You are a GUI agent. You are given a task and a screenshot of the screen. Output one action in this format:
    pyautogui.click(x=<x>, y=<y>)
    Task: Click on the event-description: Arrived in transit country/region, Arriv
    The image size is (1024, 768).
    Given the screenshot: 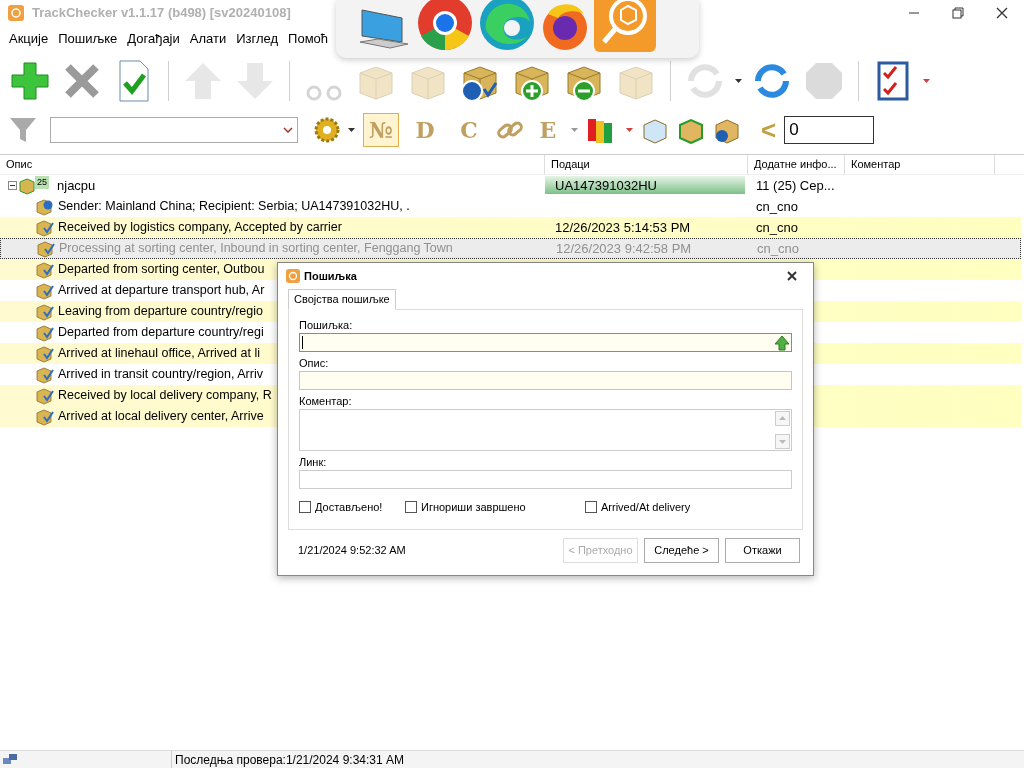 What is the action you would take?
    pyautogui.click(x=160, y=375)
    